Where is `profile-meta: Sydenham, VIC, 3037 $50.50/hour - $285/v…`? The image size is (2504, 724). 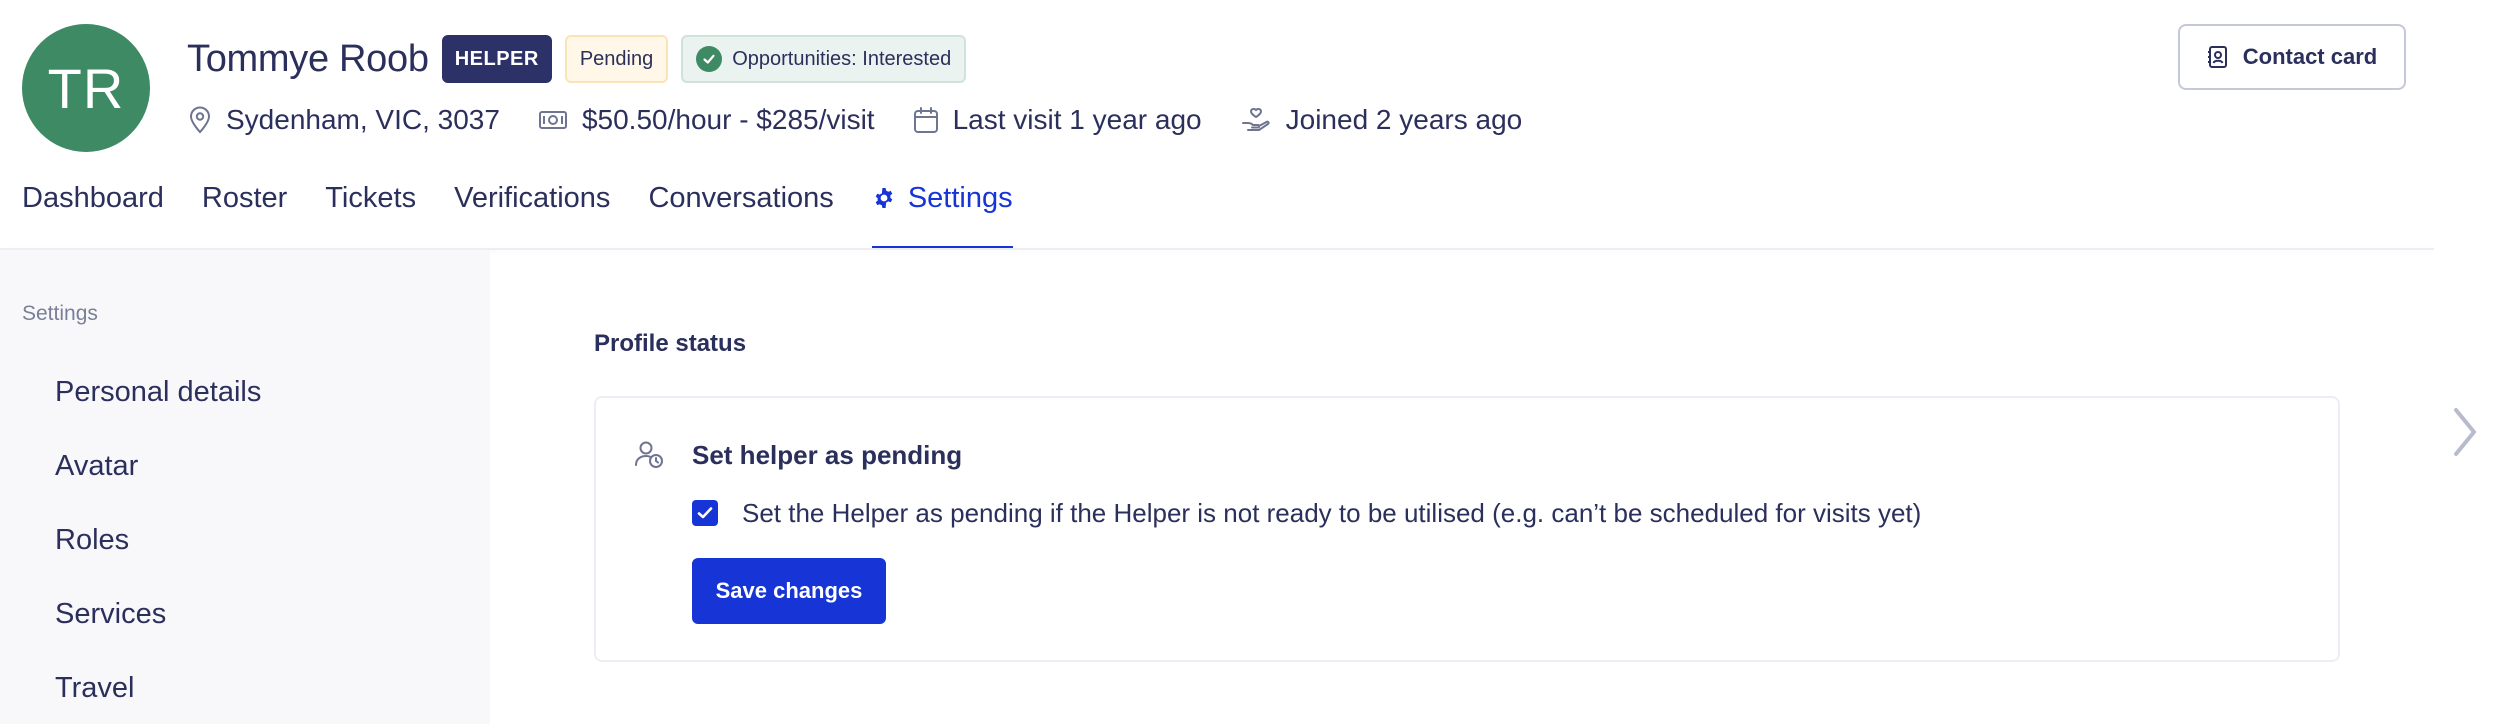
profile-meta: Sydenham, VIC, 3037 $50.50/hour - $285/v… is located at coordinates (874, 120).